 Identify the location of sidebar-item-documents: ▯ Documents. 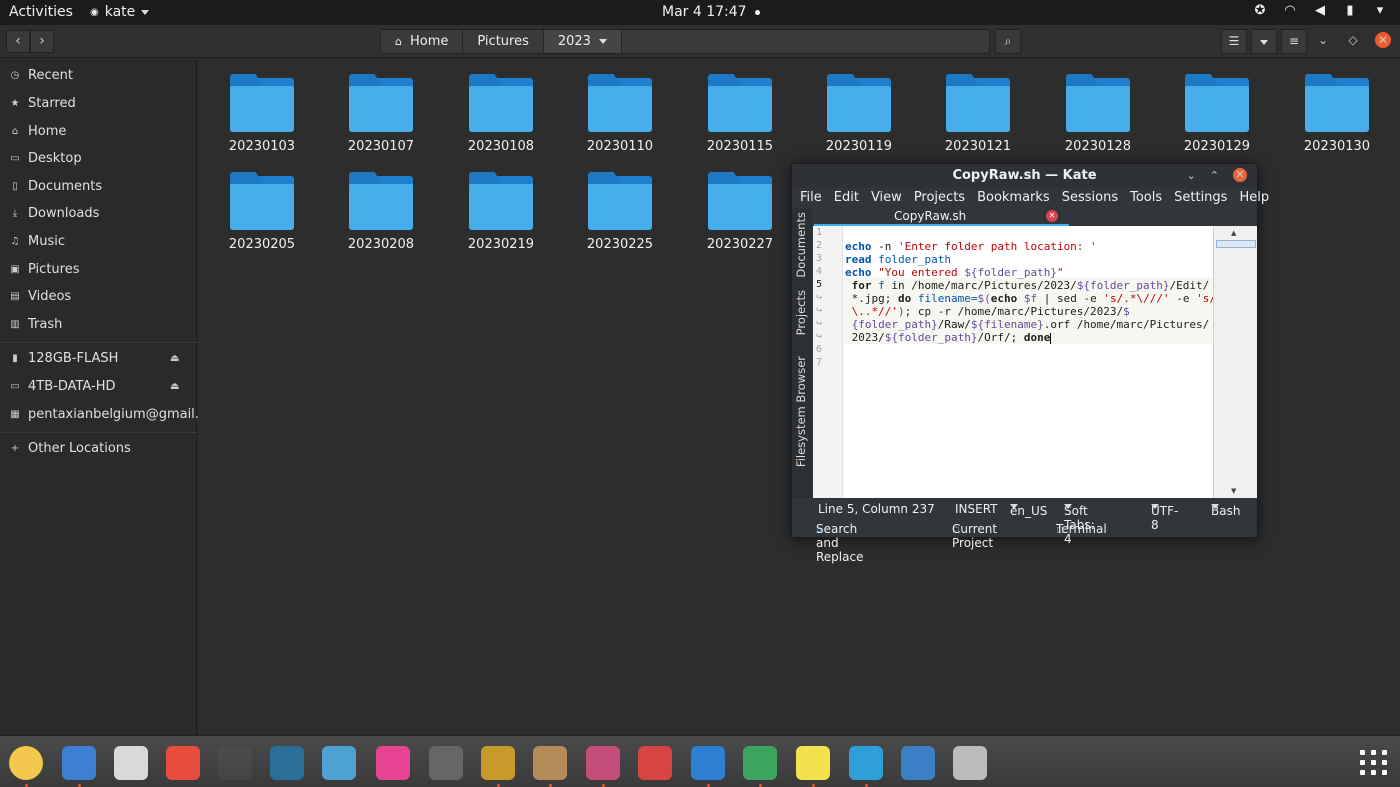
(56, 186).